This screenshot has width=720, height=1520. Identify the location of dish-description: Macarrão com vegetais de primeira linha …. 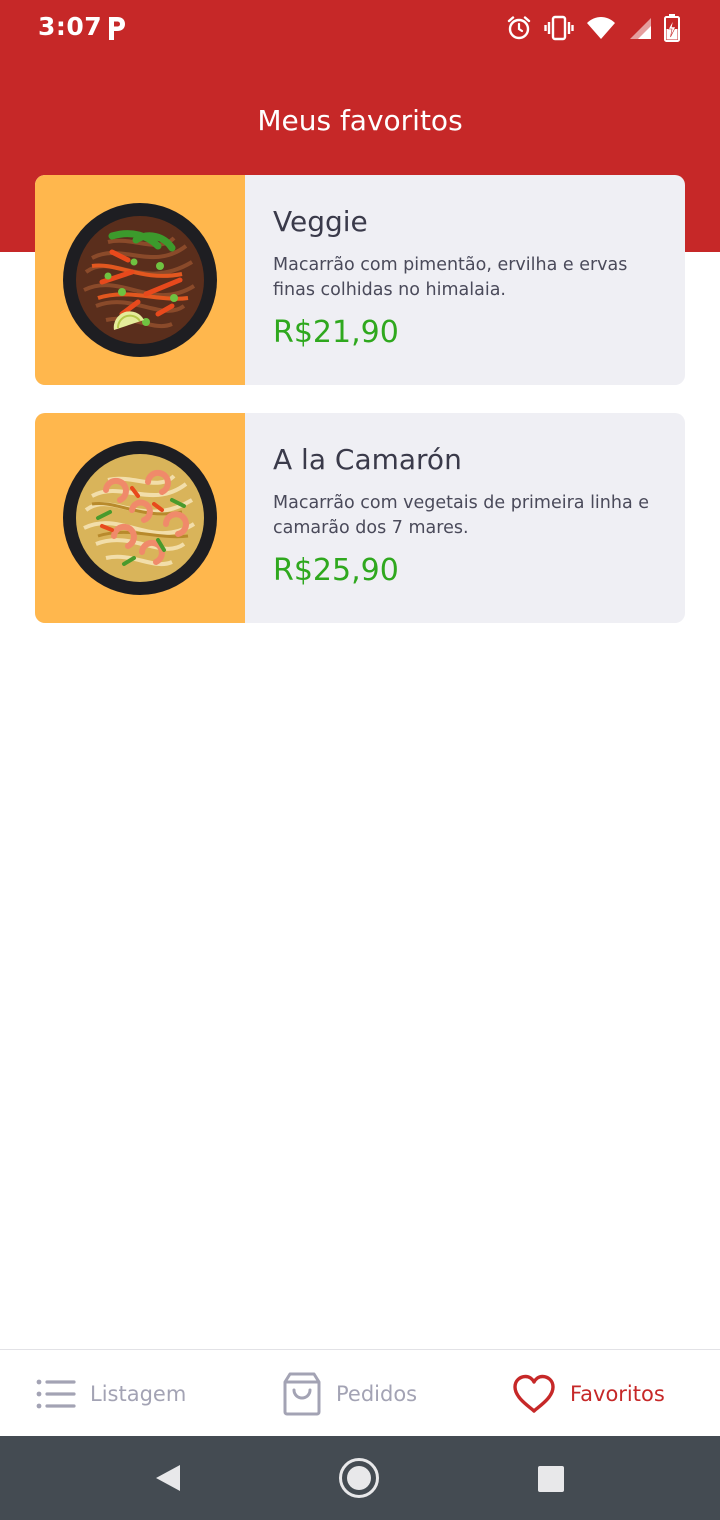
(461, 515).